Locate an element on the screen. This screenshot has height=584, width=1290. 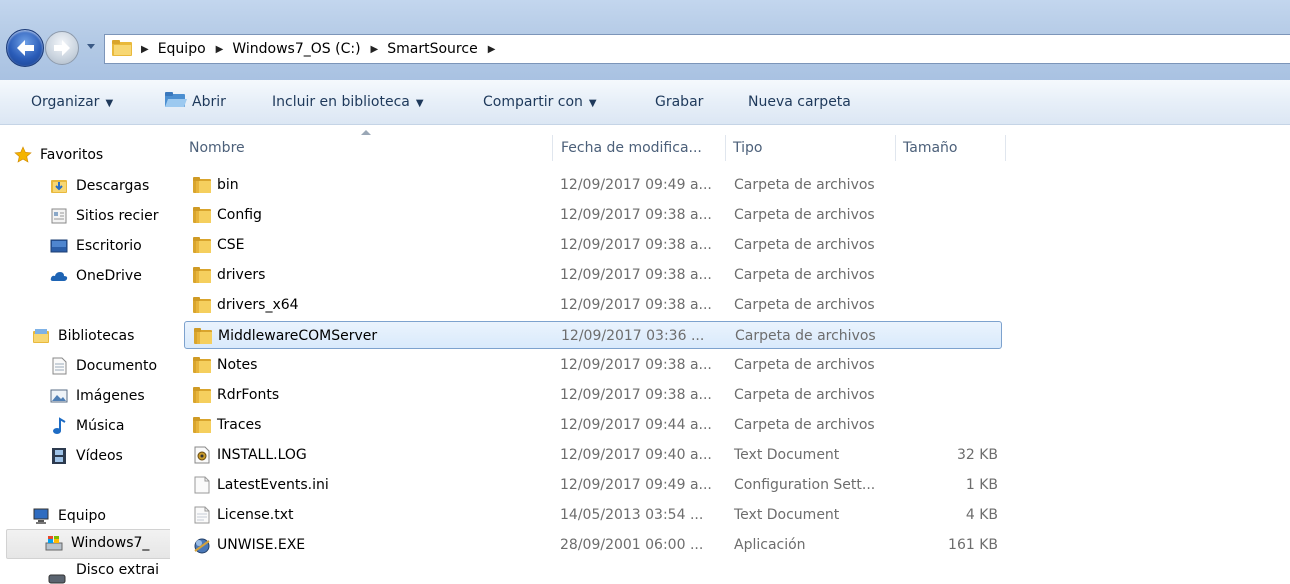
nav-images: Imágenes is located at coordinates (109, 396).